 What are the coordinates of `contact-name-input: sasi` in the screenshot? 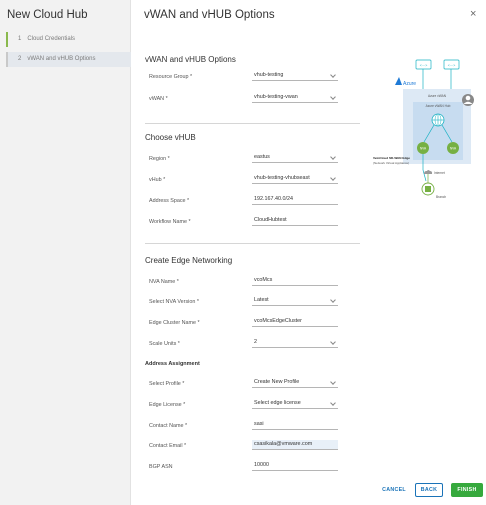 It's located at (295, 425).